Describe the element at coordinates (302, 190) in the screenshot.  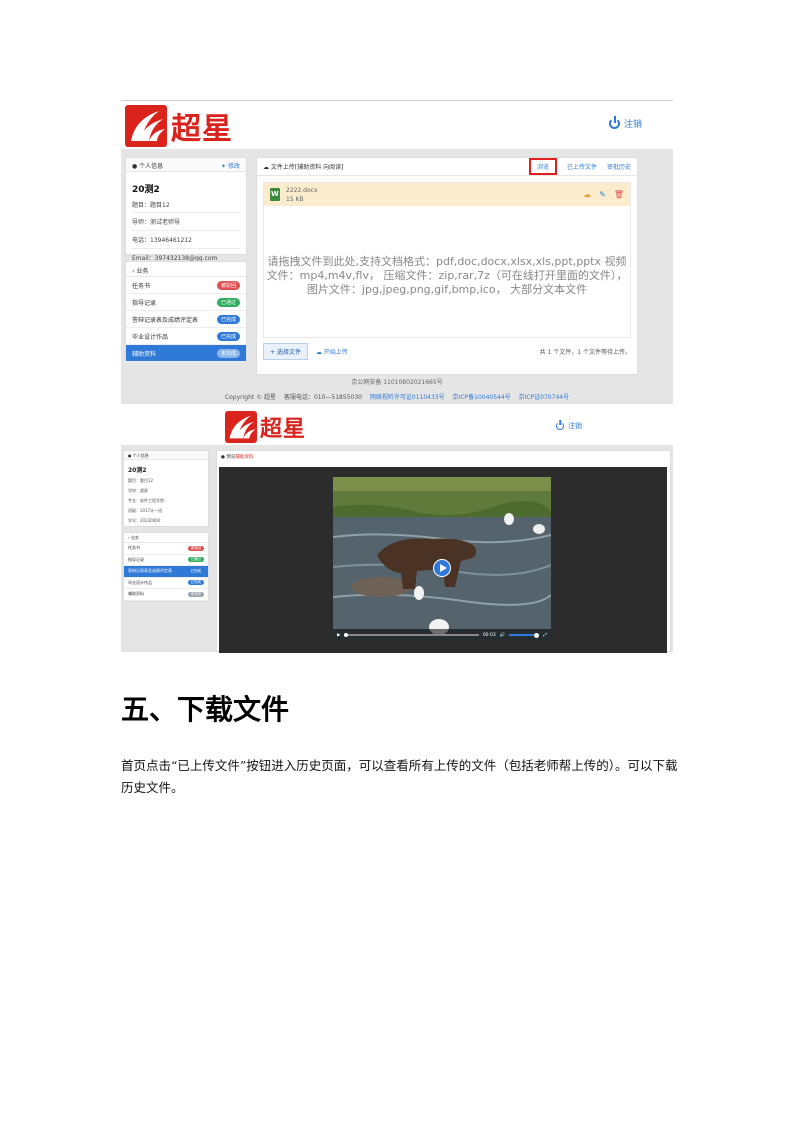
I see `file-name: 2222.docx` at that location.